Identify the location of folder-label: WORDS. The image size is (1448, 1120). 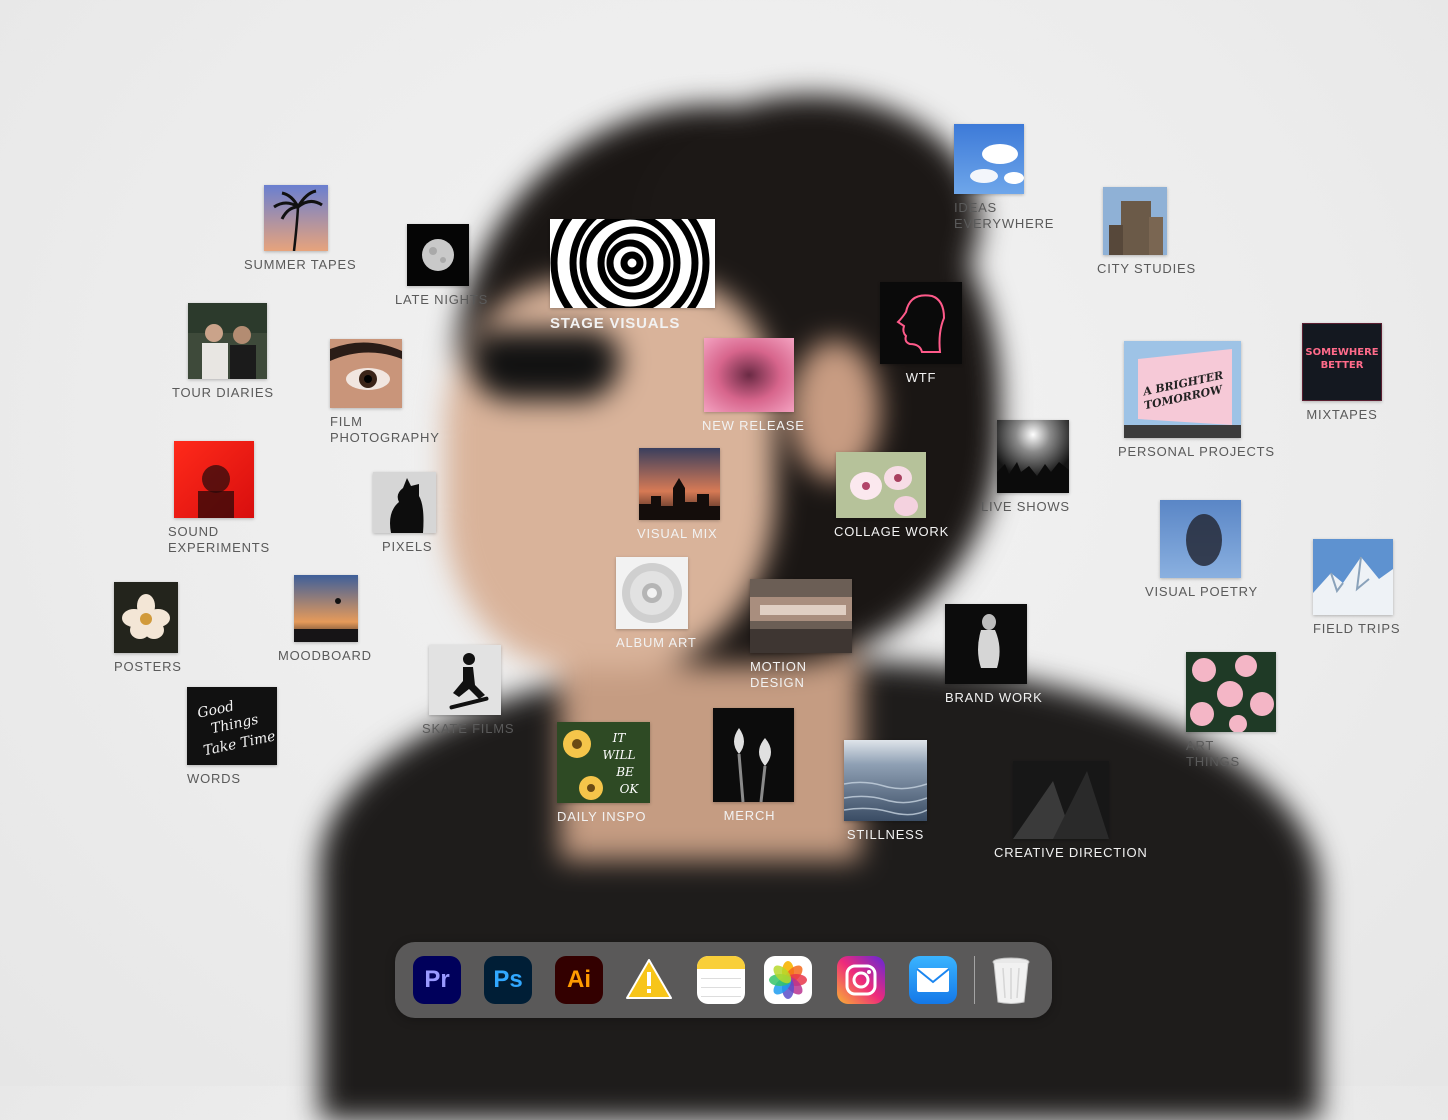
(214, 778).